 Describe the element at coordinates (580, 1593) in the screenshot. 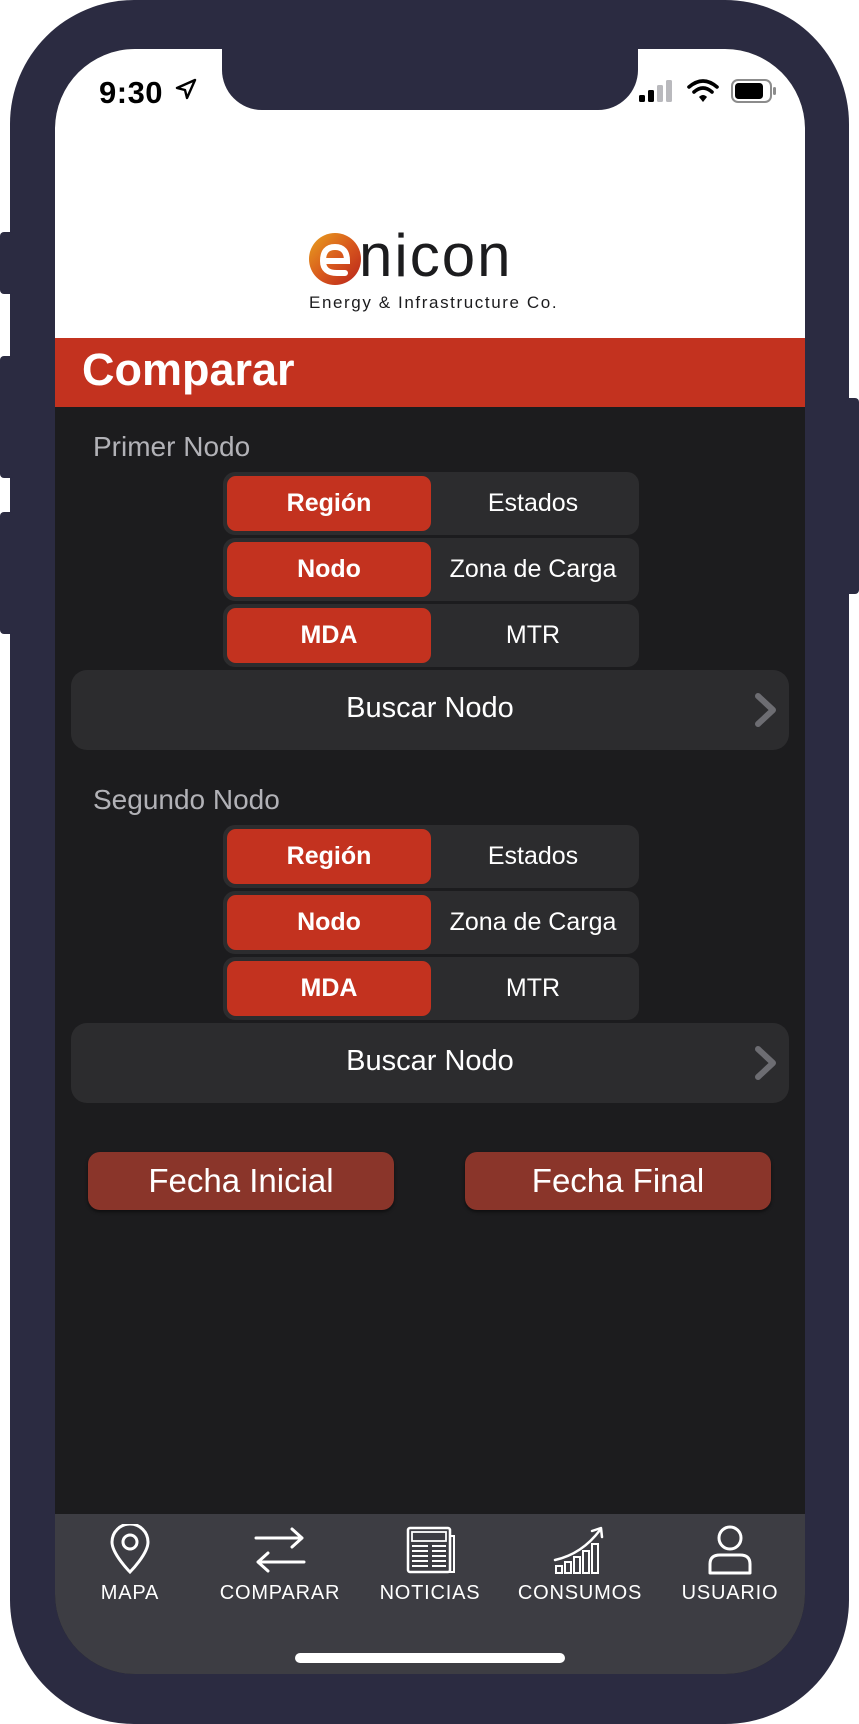

I see `tab-consumos-label: CONSUMOS` at that location.